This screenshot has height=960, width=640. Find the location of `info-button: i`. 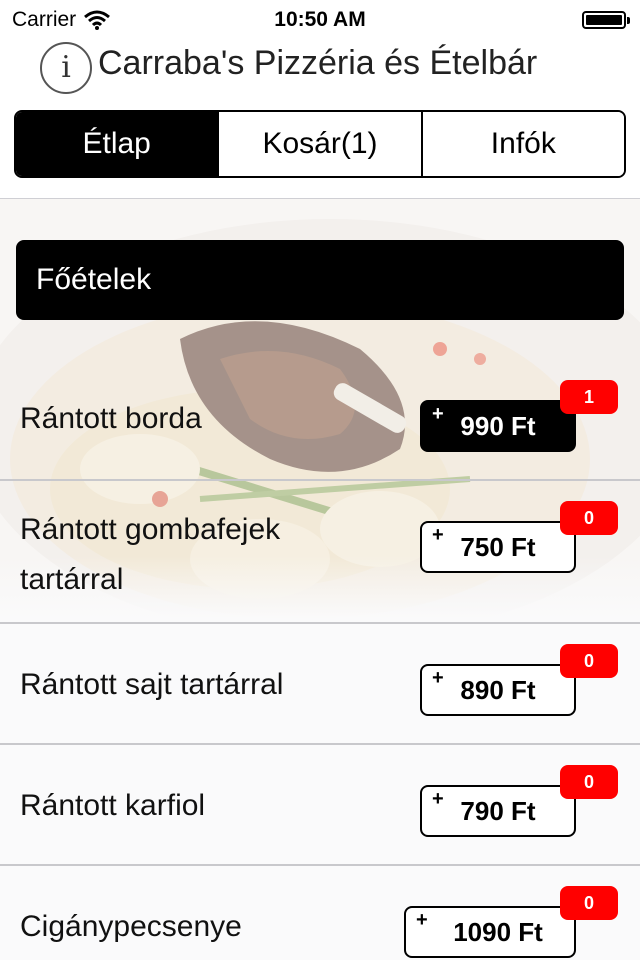

info-button: i is located at coordinates (66, 68).